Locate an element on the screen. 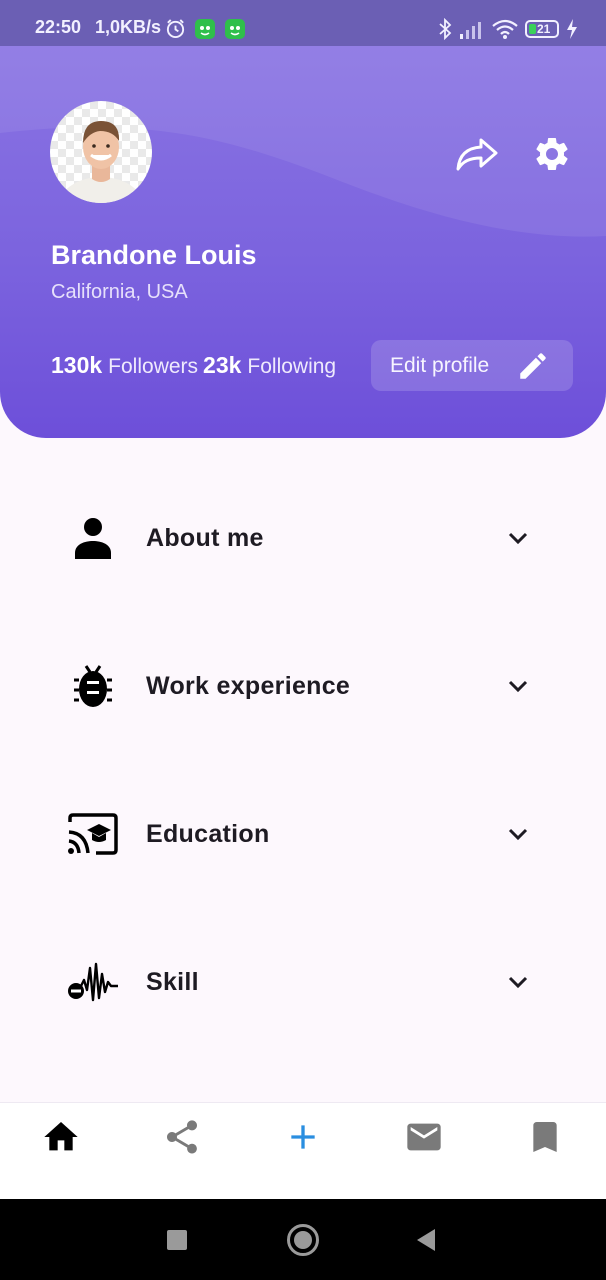 Image resolution: width=606 pixels, height=1280 pixels. status-time: 22:50 is located at coordinates (58, 27).